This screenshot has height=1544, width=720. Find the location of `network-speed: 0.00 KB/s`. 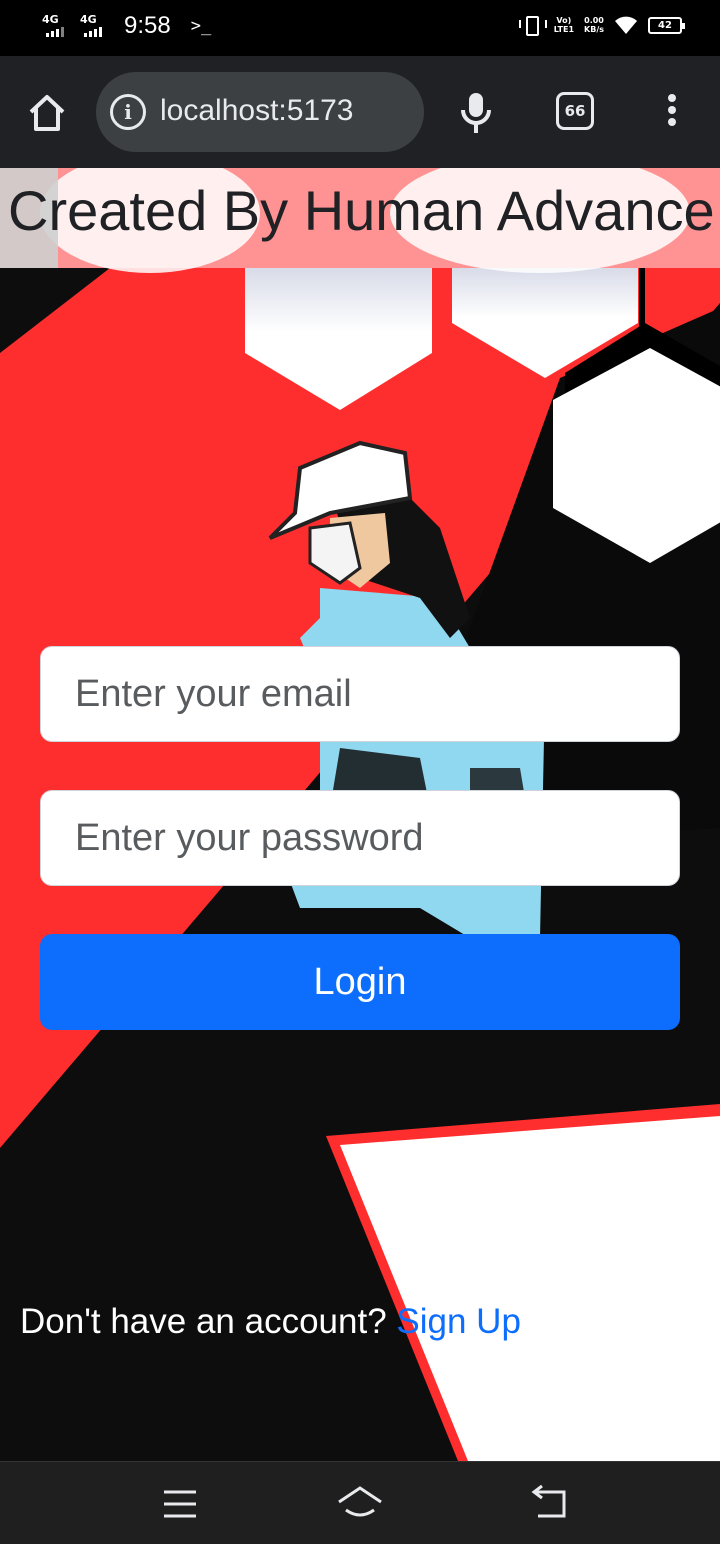

network-speed: 0.00 KB/s is located at coordinates (594, 25).